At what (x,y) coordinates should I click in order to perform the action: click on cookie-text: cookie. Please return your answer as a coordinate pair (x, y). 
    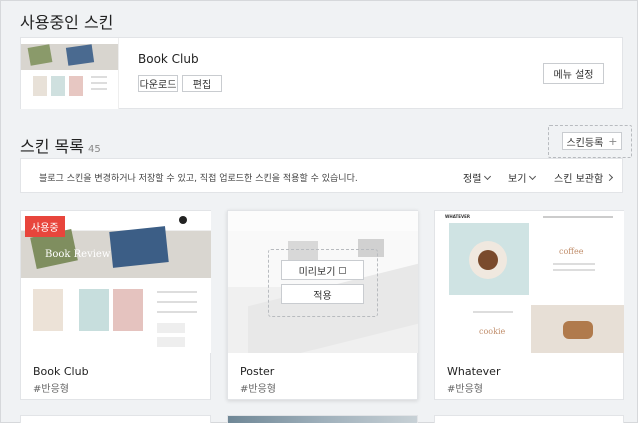
    Looking at the image, I should click on (492, 331).